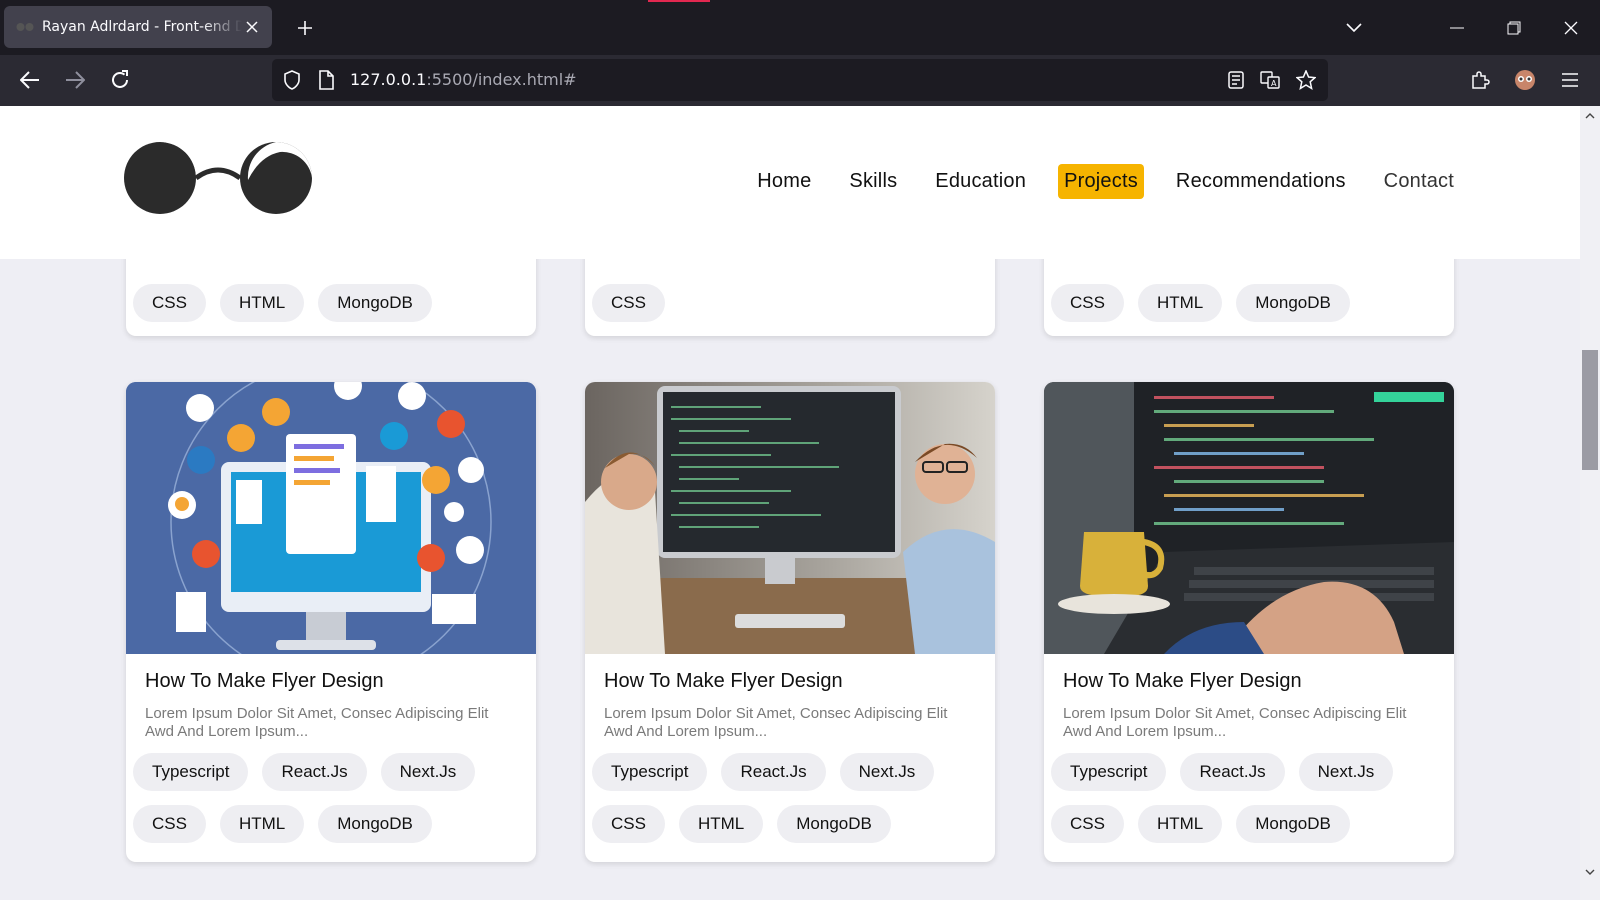 This screenshot has height=900, width=1600. I want to click on back-arrow-icon, so click(30, 80).